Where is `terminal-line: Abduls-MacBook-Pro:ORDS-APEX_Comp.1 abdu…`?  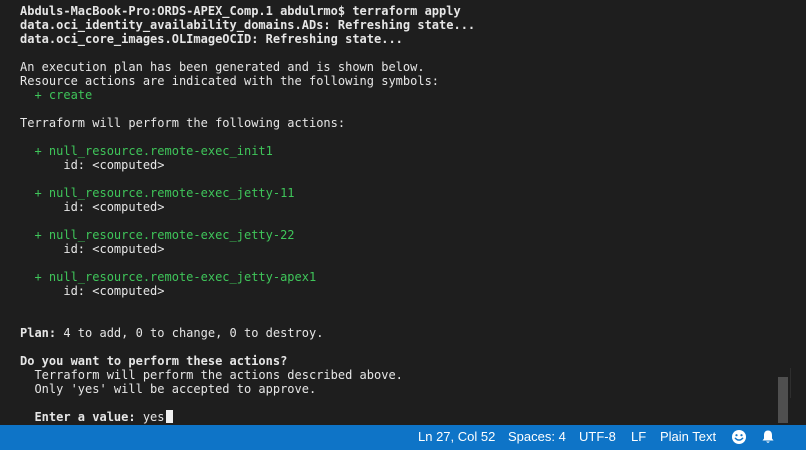
terminal-line: Abduls-MacBook-Pro:ORDS-APEX_Comp.1 abdu… is located at coordinates (240, 11).